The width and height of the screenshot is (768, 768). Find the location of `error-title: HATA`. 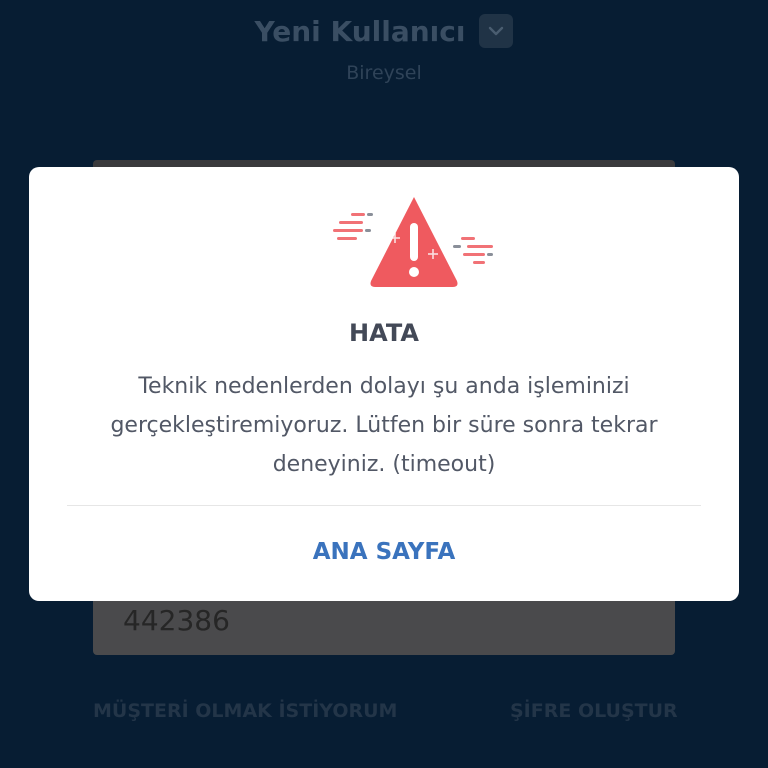

error-title: HATA is located at coordinates (384, 333).